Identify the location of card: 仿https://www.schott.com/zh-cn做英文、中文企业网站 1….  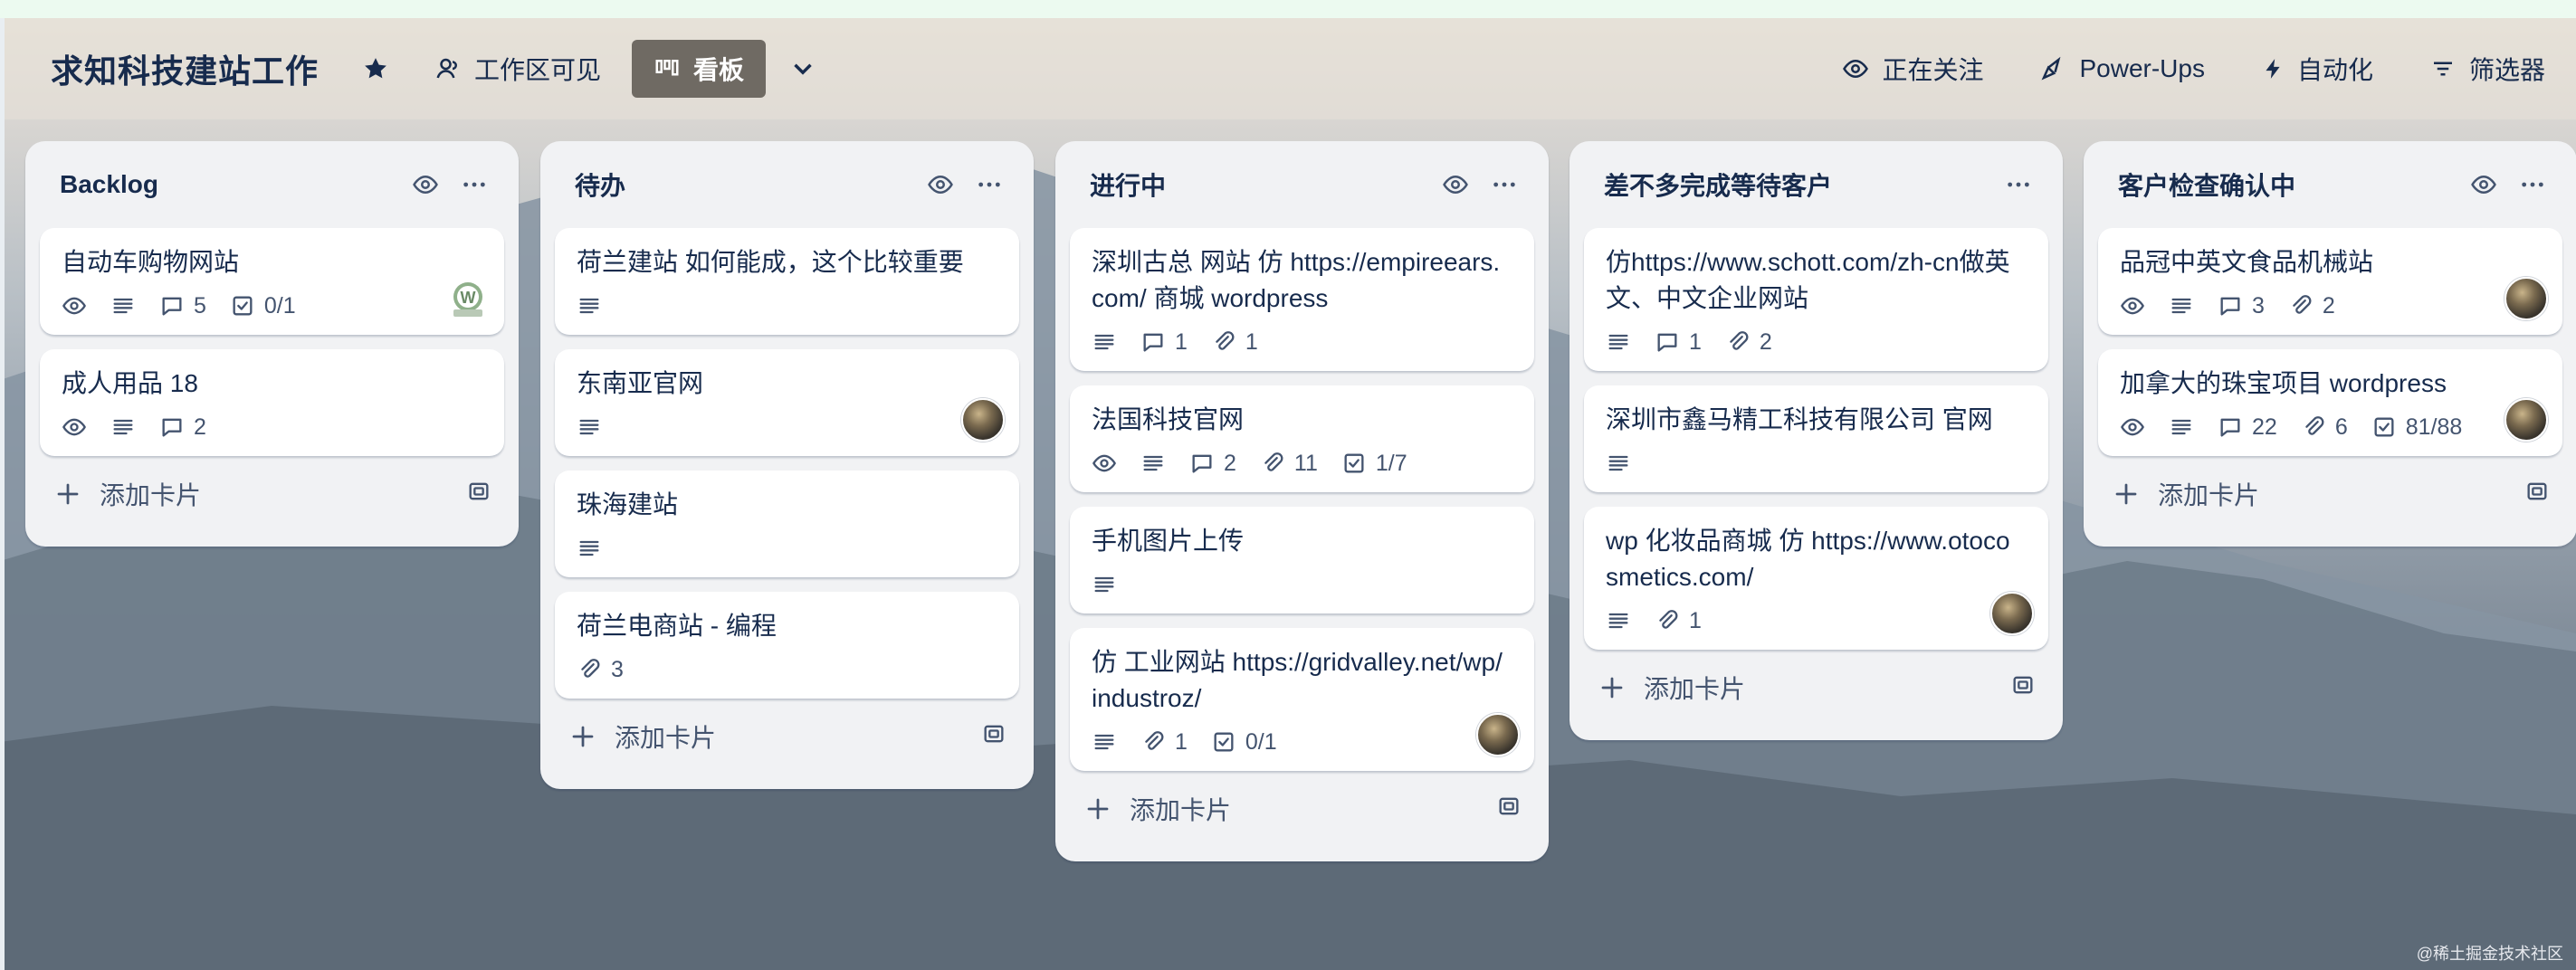
(1816, 299).